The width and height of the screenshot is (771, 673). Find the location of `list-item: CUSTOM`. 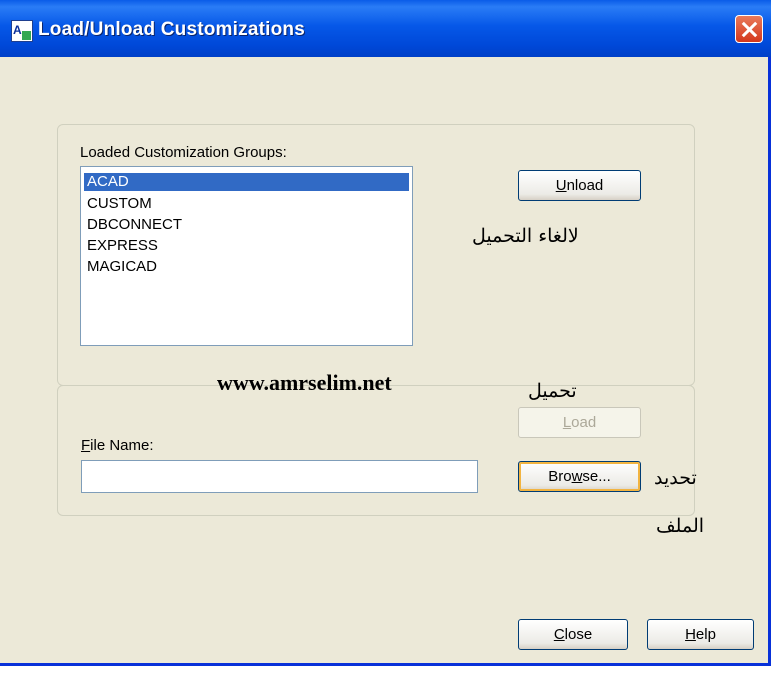

list-item: CUSTOM is located at coordinates (246, 204).